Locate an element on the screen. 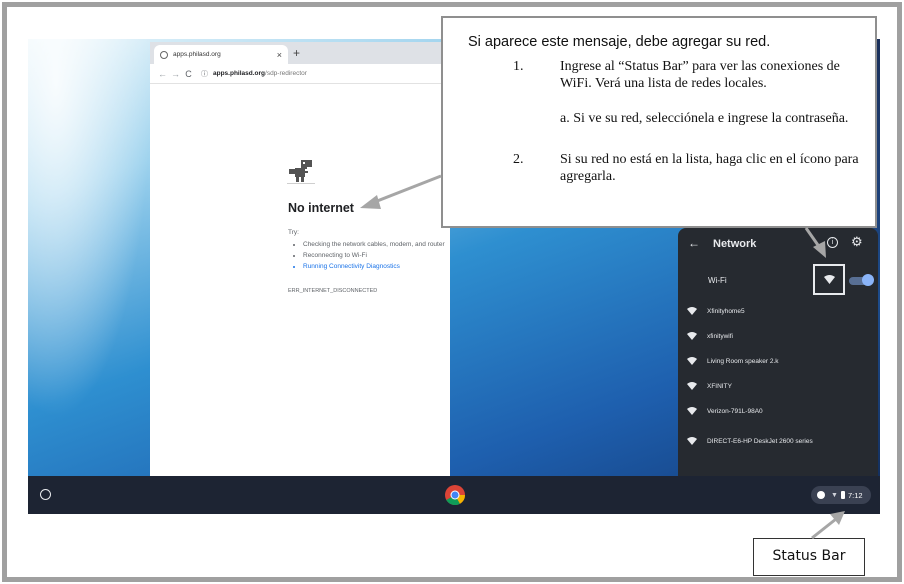  arrow-head-error is located at coordinates (370, 202).